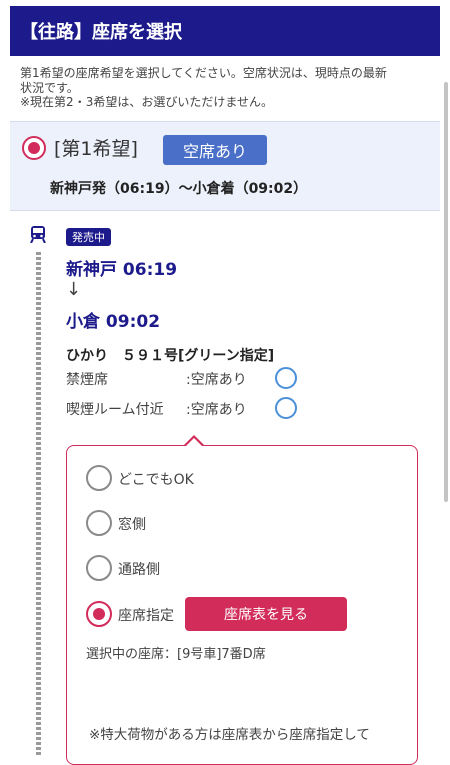 Image resolution: width=450 pixels, height=765 pixels. I want to click on departure-station-time: 新神戸 06:19, so click(122, 270).